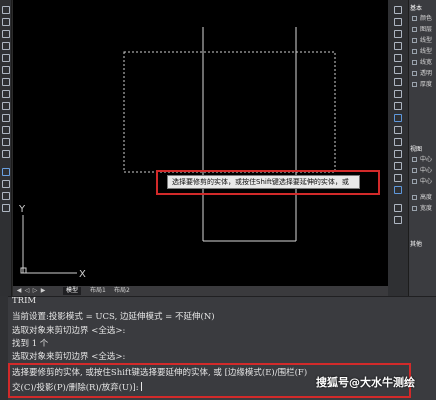 The image size is (436, 400). I want to click on erase-tool-icon, so click(398, 10).